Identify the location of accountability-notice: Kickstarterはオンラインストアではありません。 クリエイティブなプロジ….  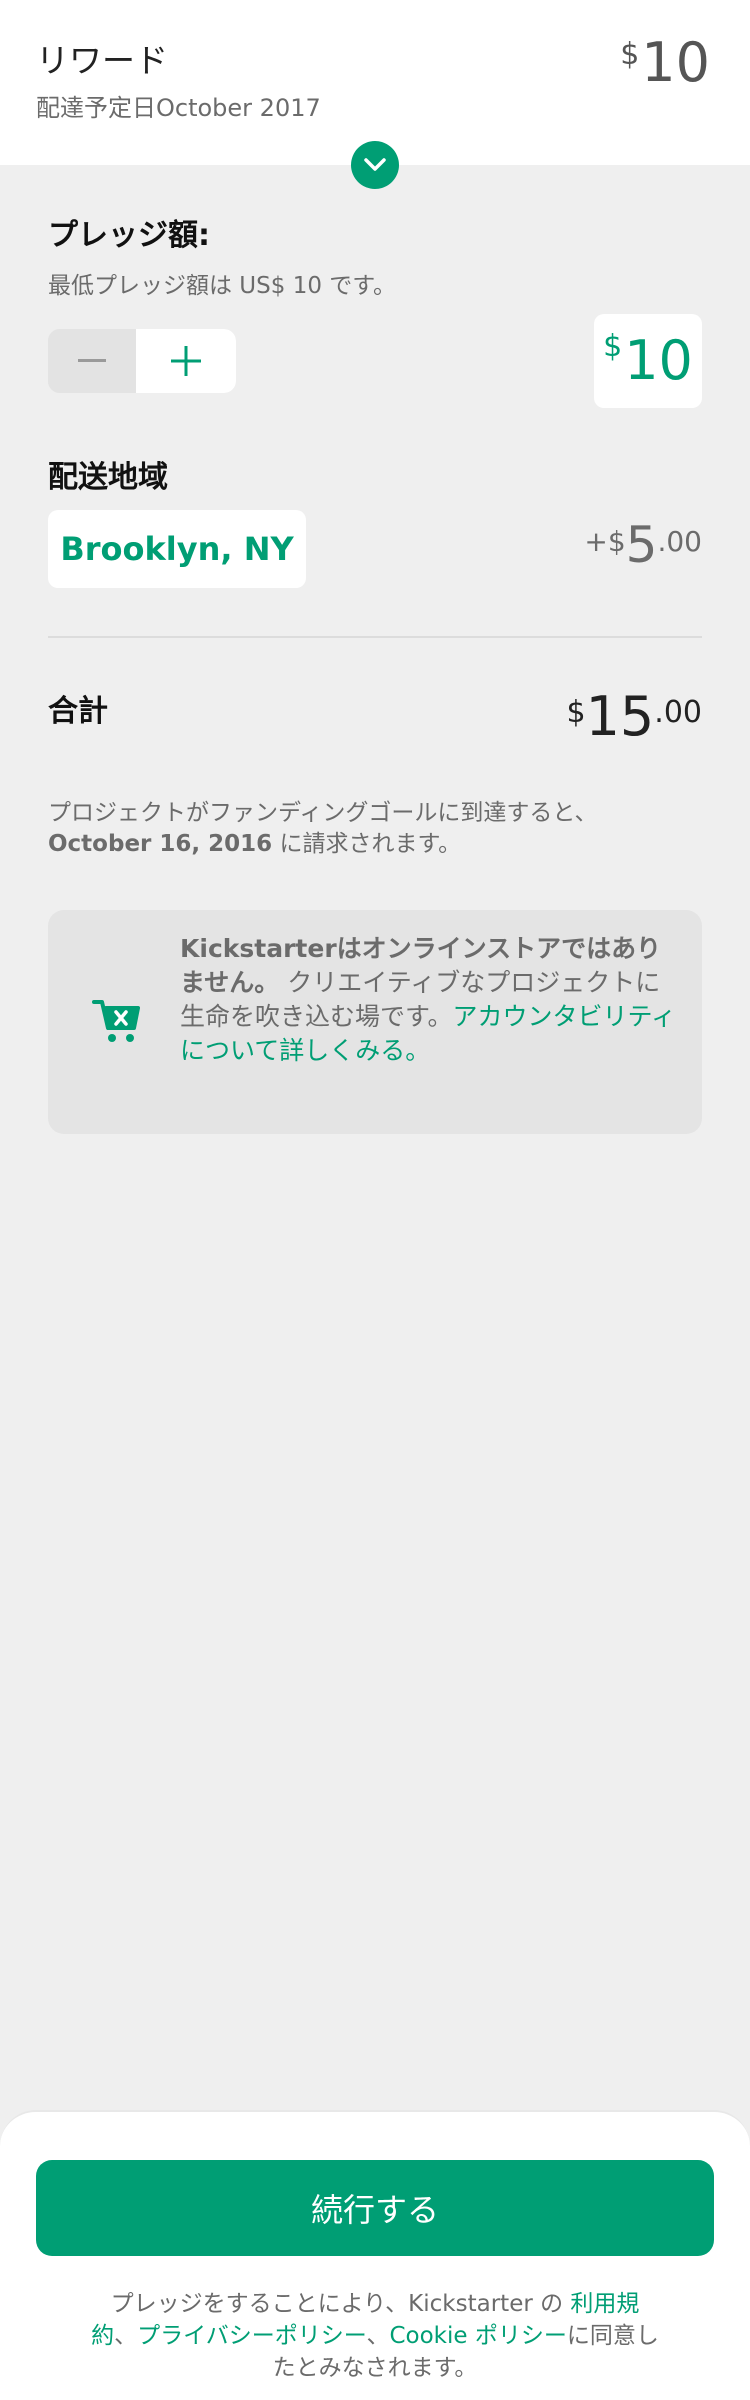
(375, 1022).